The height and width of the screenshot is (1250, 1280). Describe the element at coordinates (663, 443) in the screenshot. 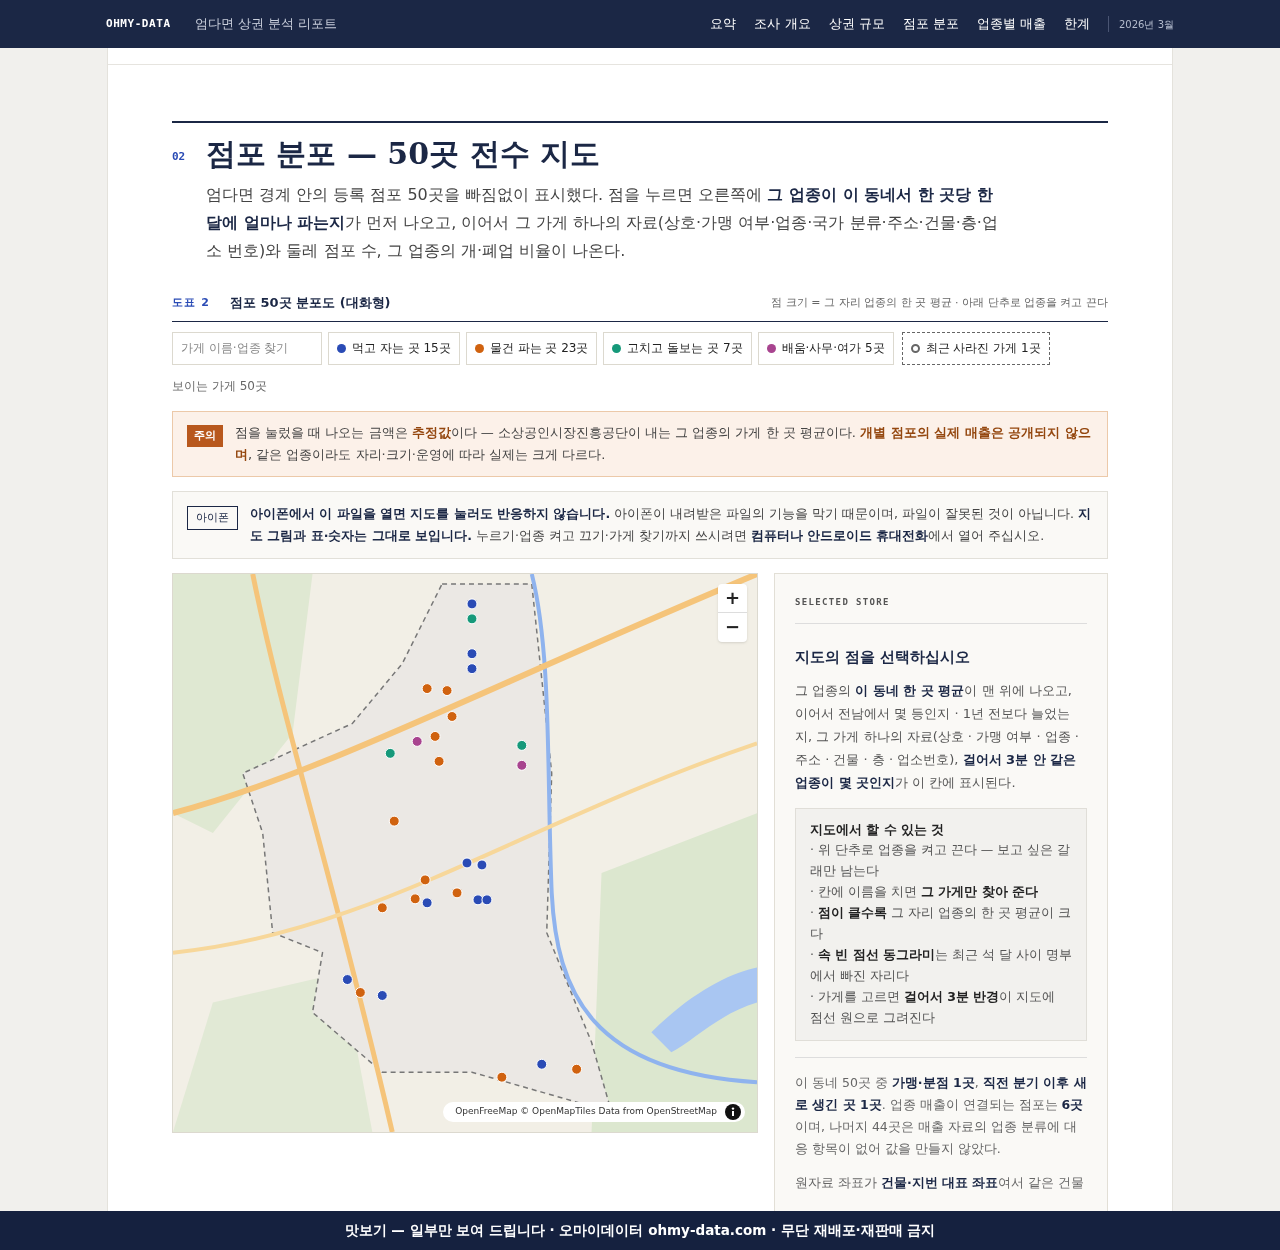

I see `caution-text: 점을 눌렀을 때 나오는 금액은 추정값이다 — 소상공인시장진흥공단이 내는 그 업종의 가게 한 곳 평균이다. 개별 점포의 실제 매출은 공개되지 않으며, 같은 업종이라도 자리·크기·운영에 따라 실제는 크게 다르다.` at that location.